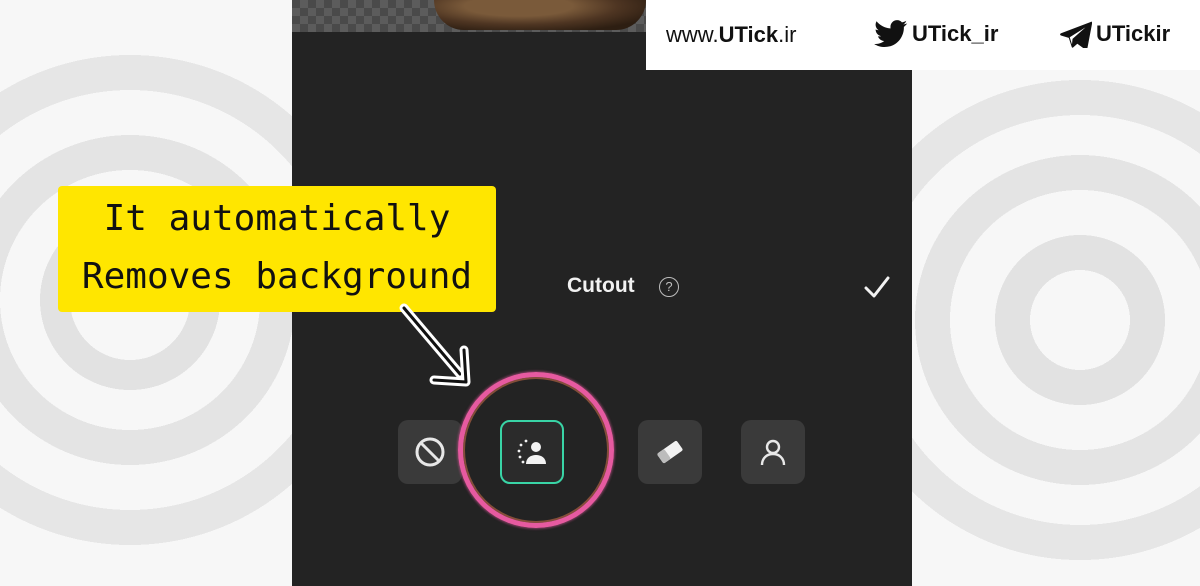  I want to click on twitter-icon, so click(891, 34).